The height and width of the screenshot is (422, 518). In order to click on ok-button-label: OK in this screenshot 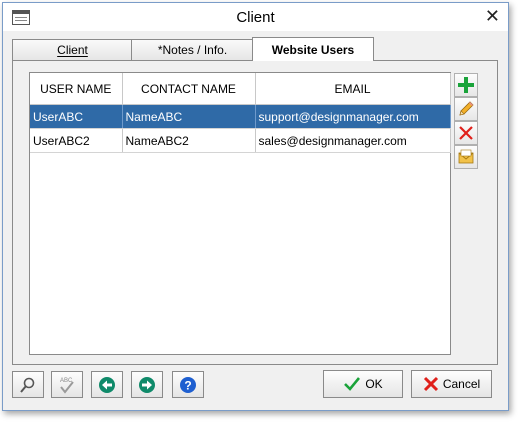, I will do `click(374, 384)`.